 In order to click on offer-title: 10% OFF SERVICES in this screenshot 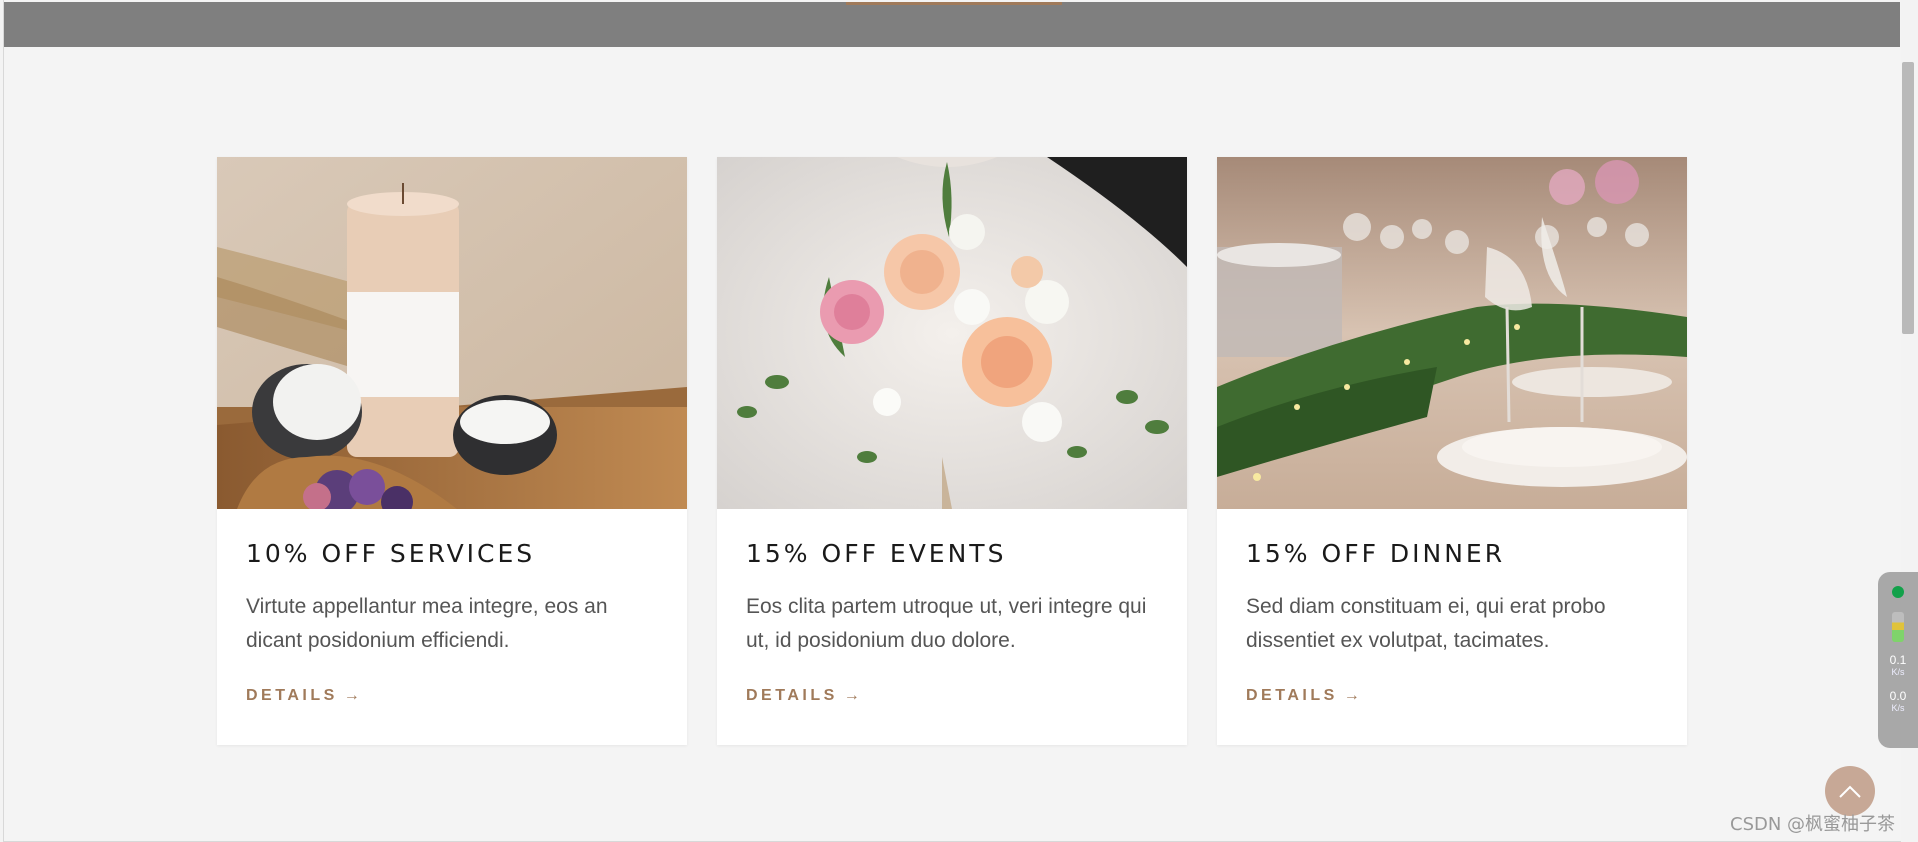, I will do `click(391, 553)`.